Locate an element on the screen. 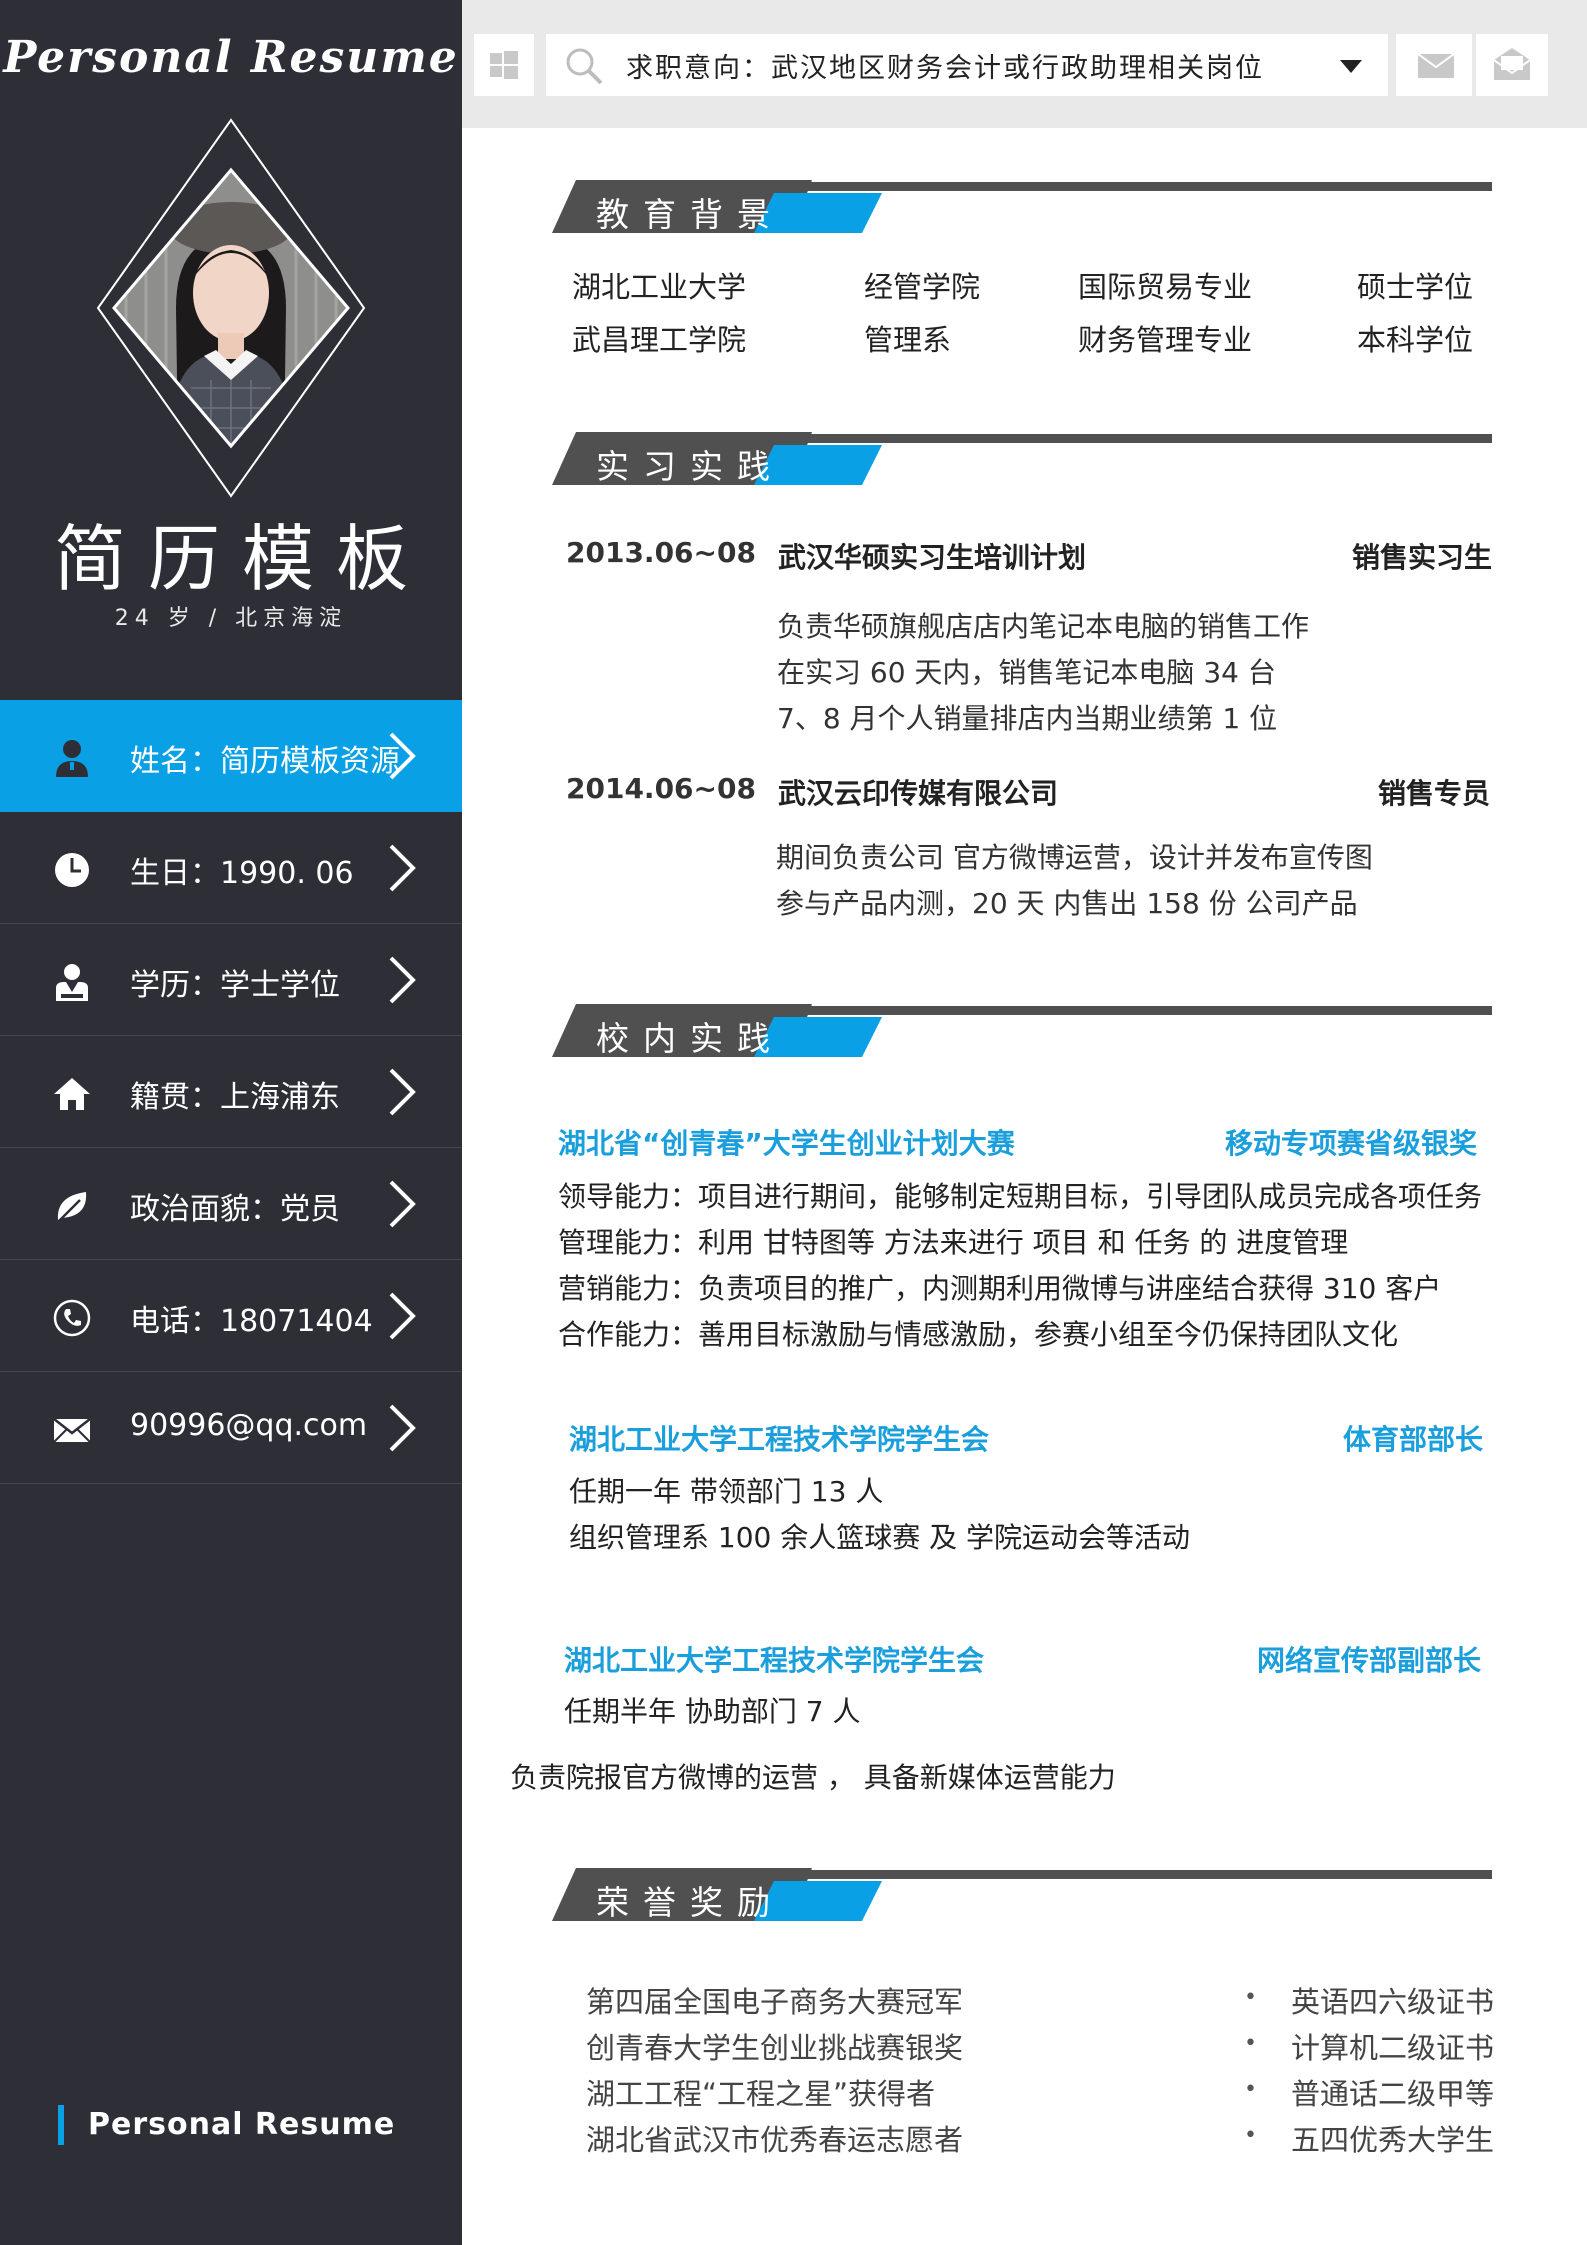  clock-icon is located at coordinates (72, 870).